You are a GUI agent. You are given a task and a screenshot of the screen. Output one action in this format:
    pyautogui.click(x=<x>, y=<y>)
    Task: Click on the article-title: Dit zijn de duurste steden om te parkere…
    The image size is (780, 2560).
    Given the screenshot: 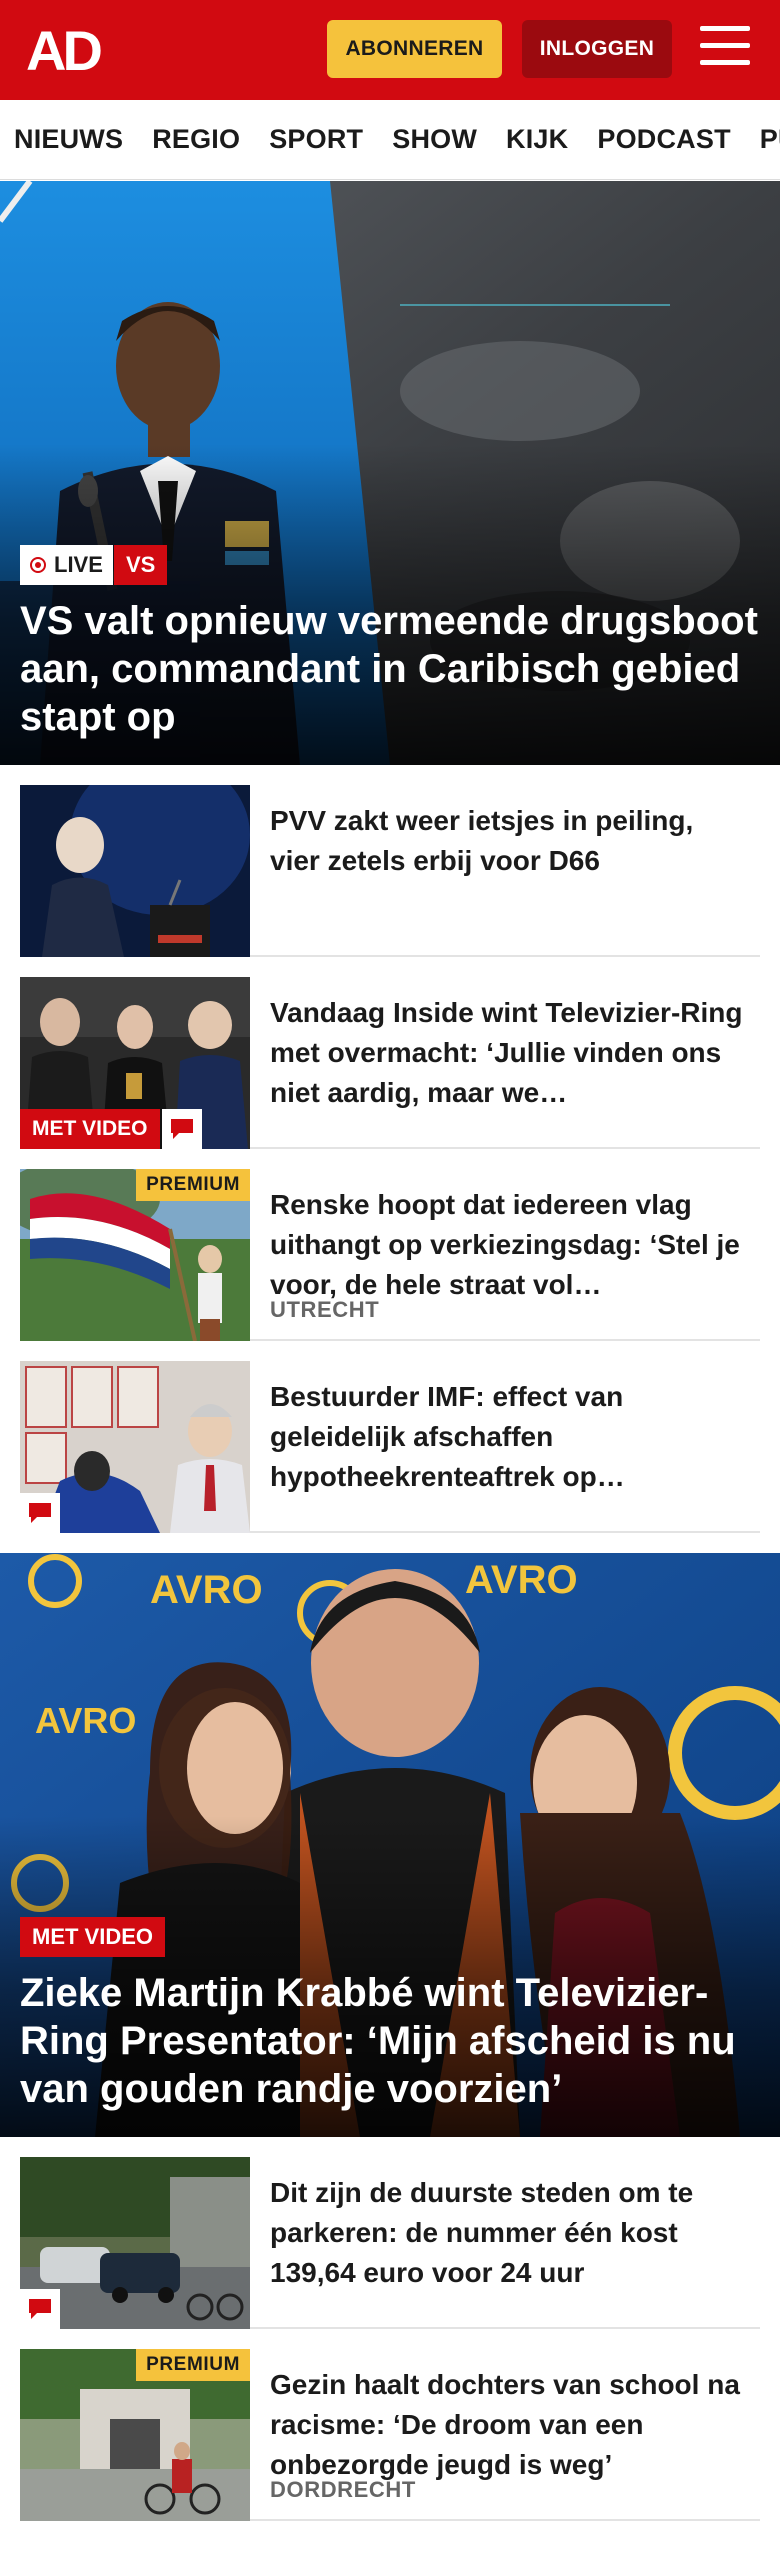 What is the action you would take?
    pyautogui.click(x=510, y=2233)
    